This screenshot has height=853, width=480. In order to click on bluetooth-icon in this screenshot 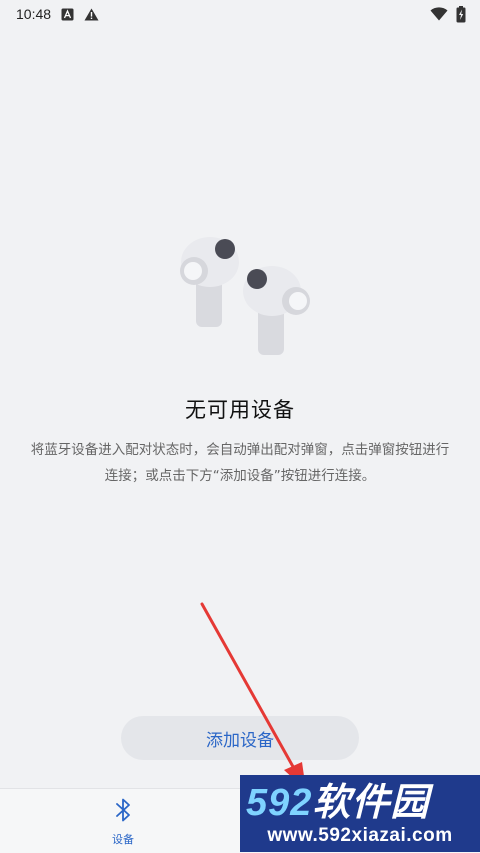, I will do `click(123, 812)`.